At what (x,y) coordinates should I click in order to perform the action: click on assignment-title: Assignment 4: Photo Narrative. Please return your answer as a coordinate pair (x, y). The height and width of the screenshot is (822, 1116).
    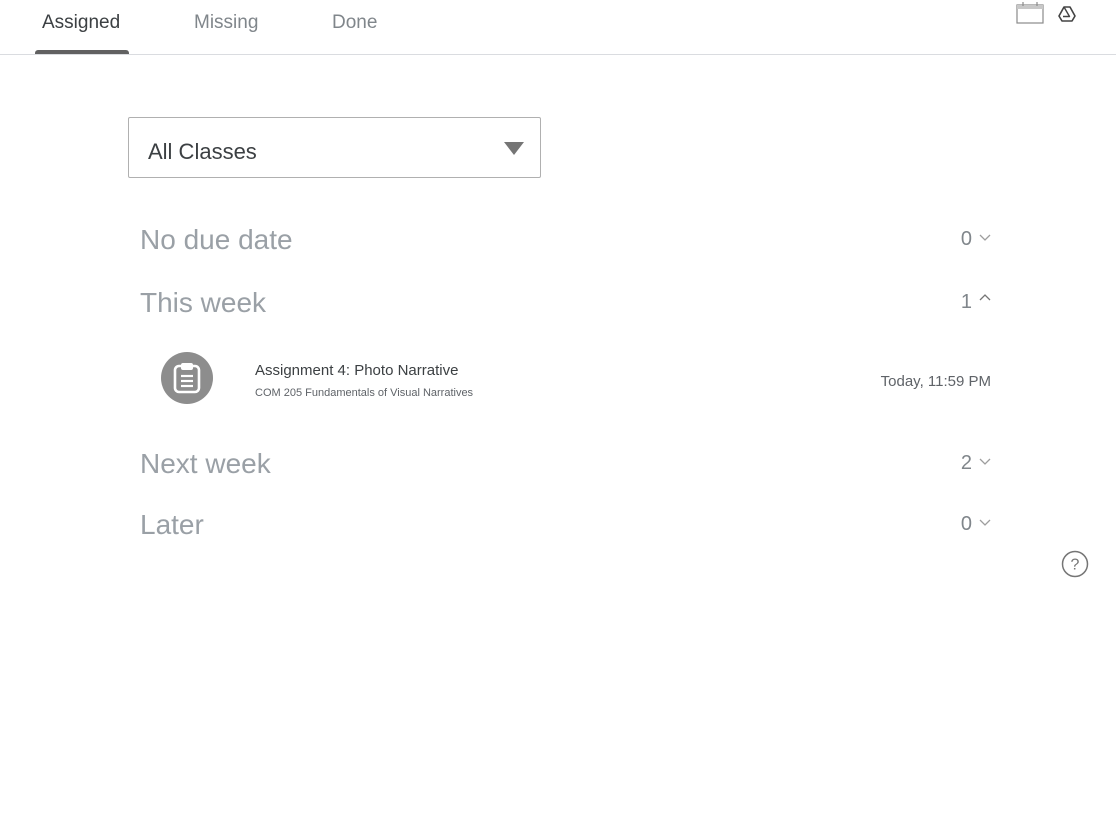
    Looking at the image, I should click on (356, 370).